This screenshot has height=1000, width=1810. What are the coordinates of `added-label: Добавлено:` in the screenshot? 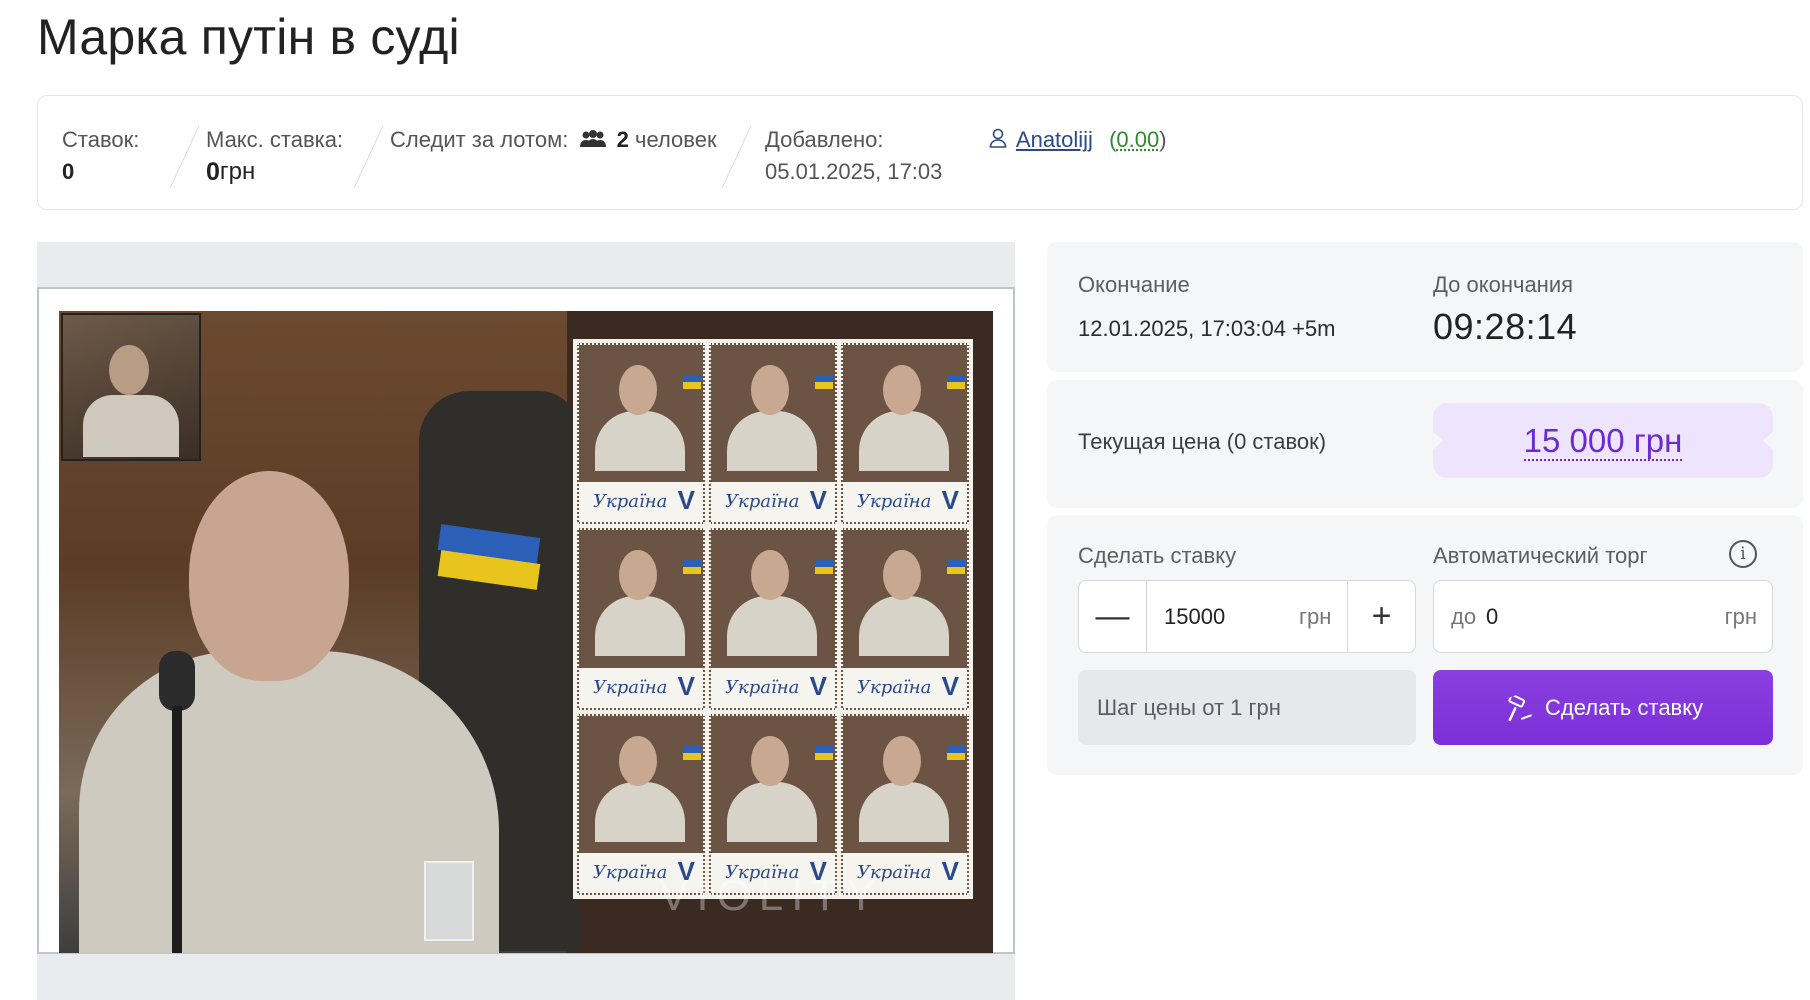 It's located at (824, 139).